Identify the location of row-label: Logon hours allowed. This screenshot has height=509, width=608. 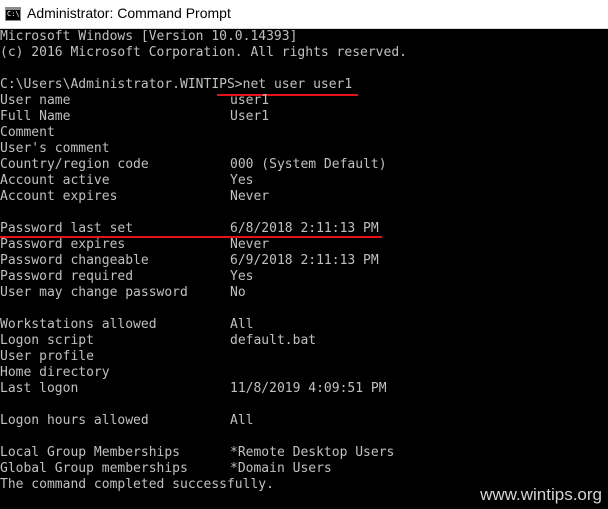
(74, 420).